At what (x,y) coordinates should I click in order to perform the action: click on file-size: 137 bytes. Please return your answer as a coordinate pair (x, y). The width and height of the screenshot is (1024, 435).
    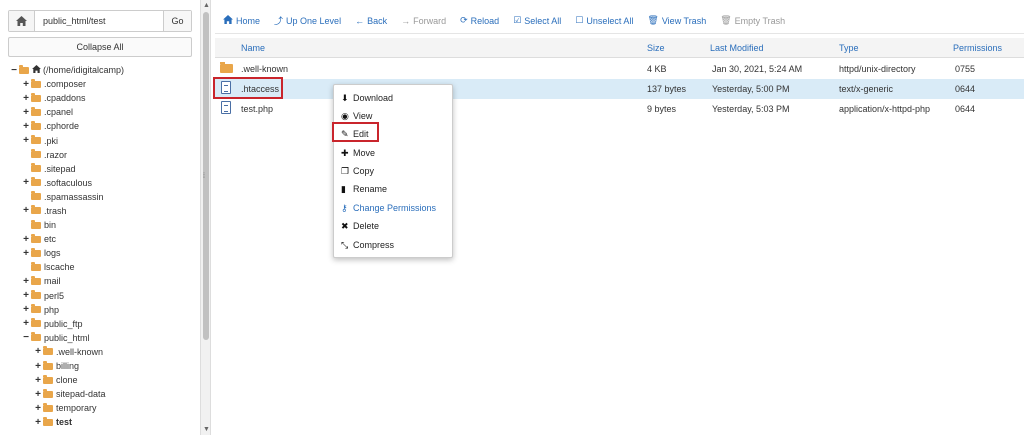
    Looking at the image, I should click on (667, 89).